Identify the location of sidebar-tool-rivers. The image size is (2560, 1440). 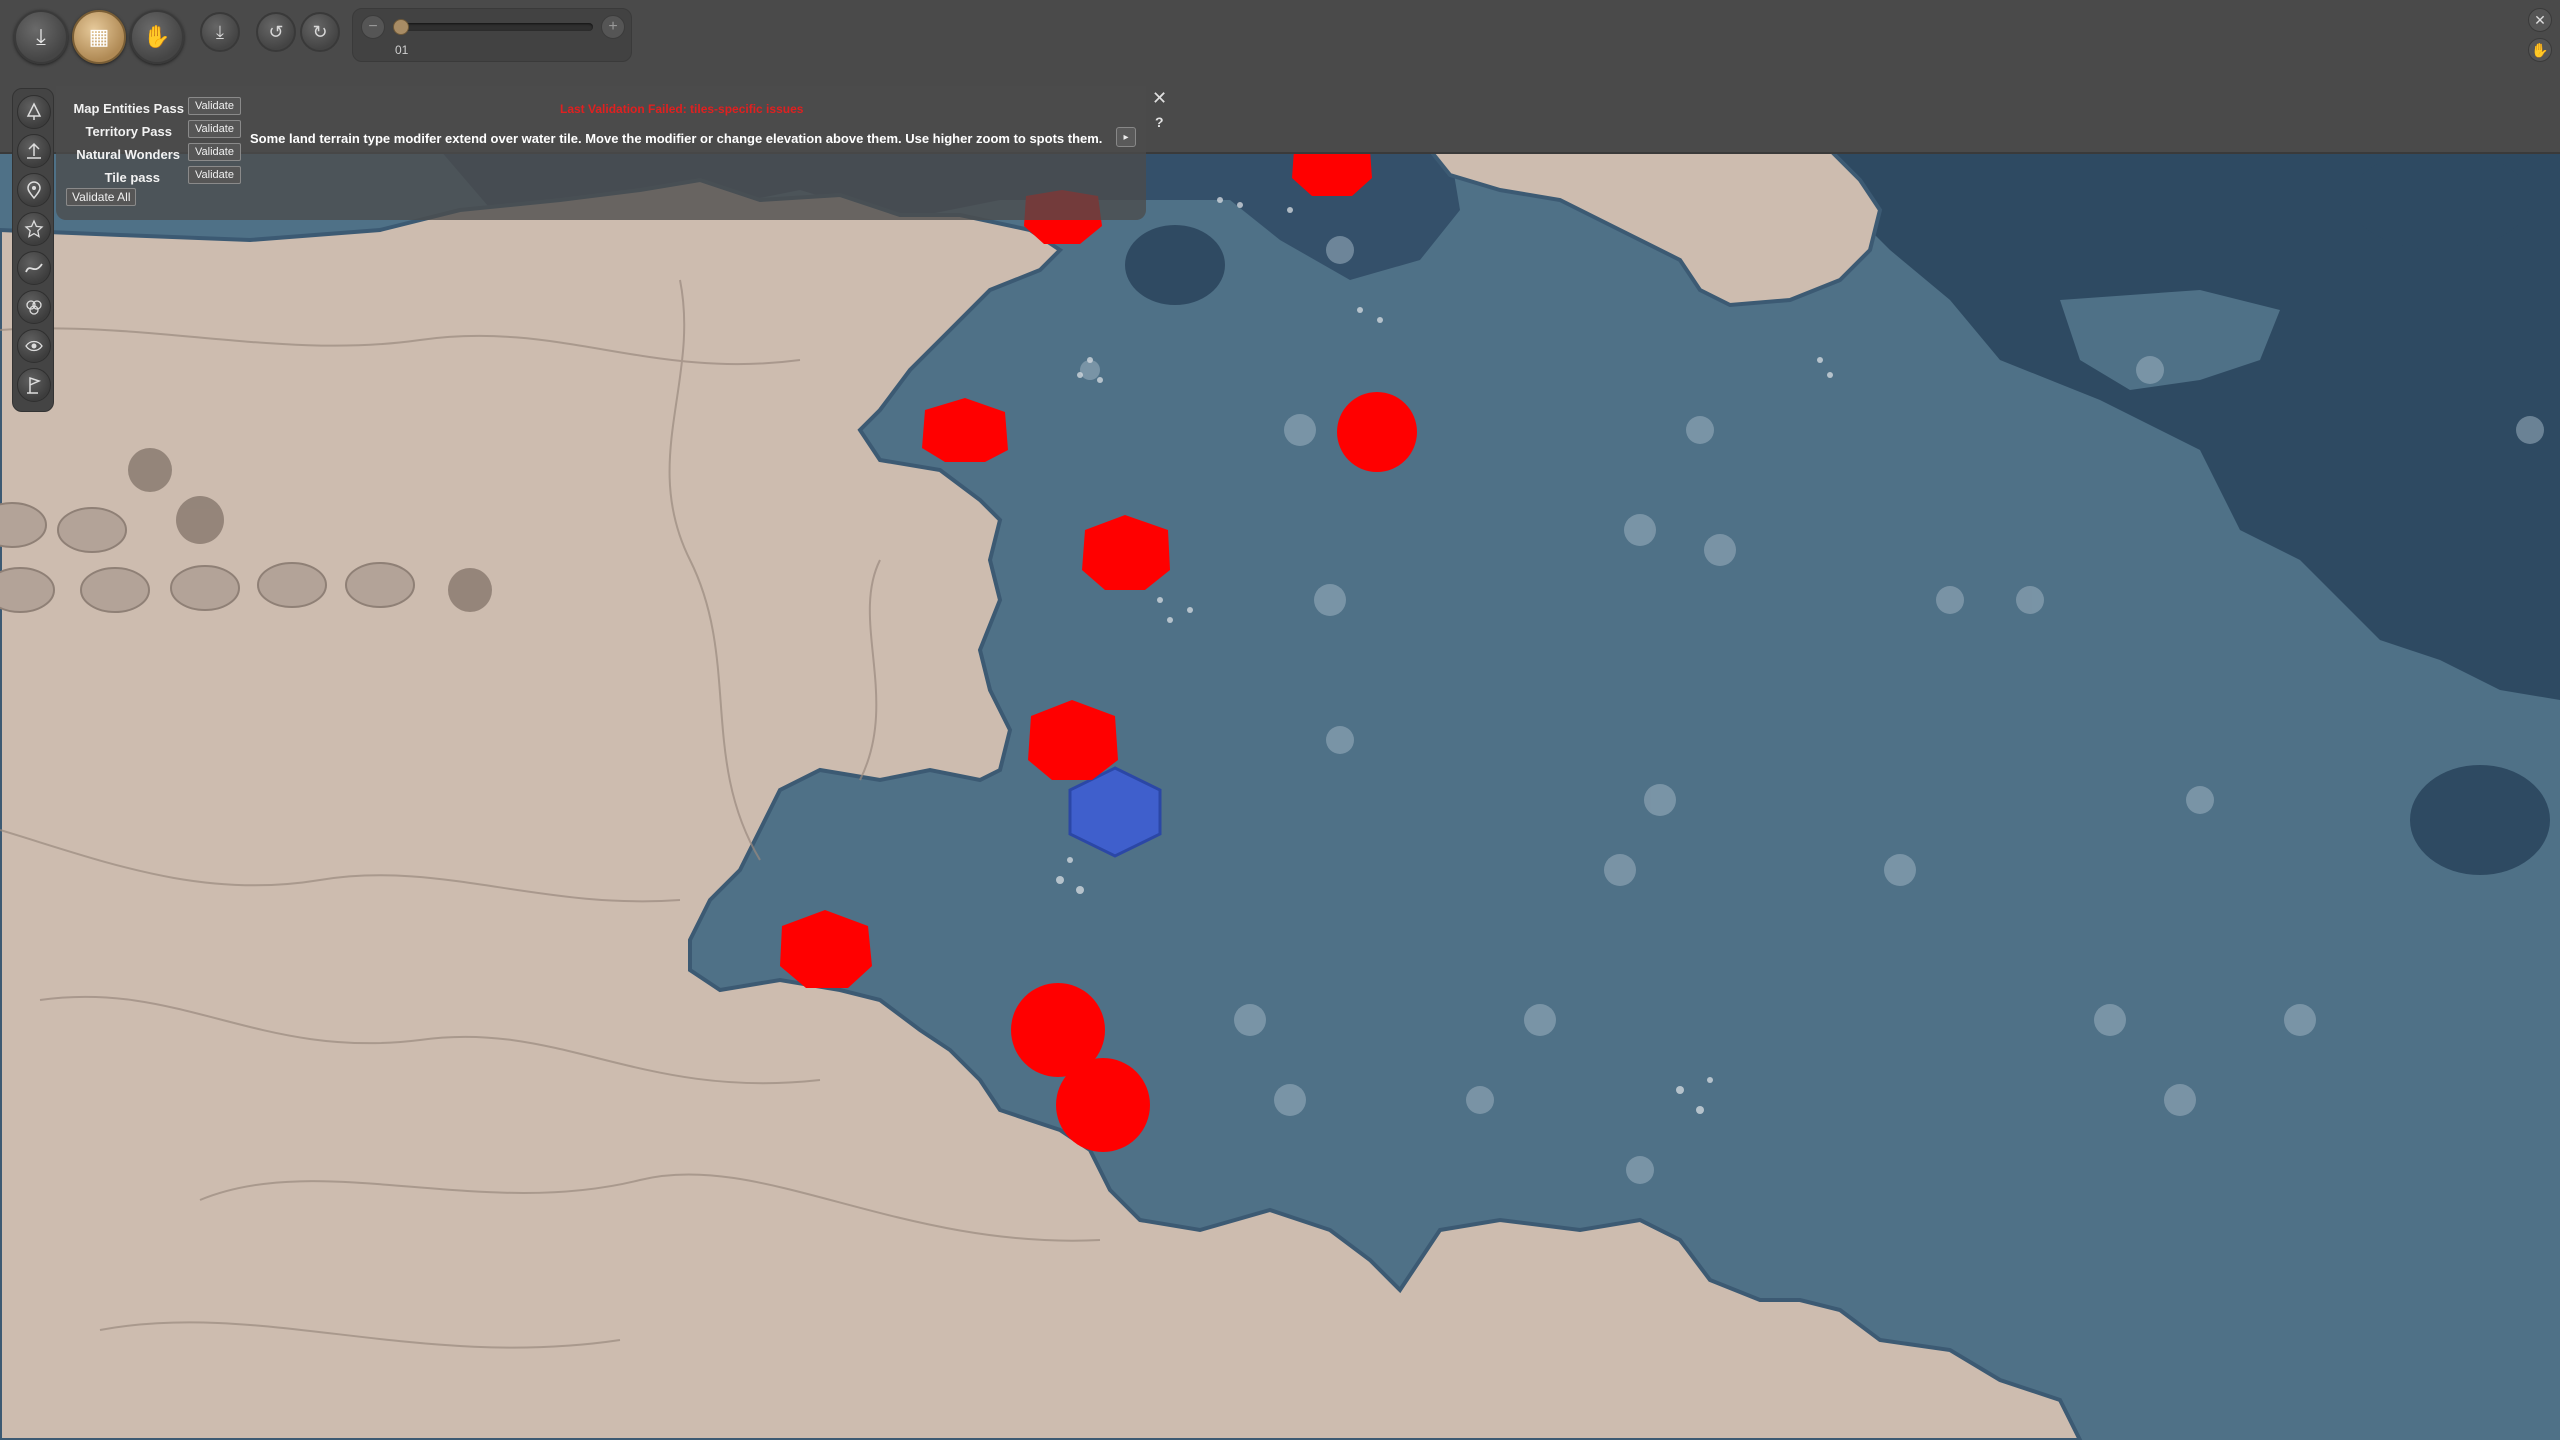
(34, 268).